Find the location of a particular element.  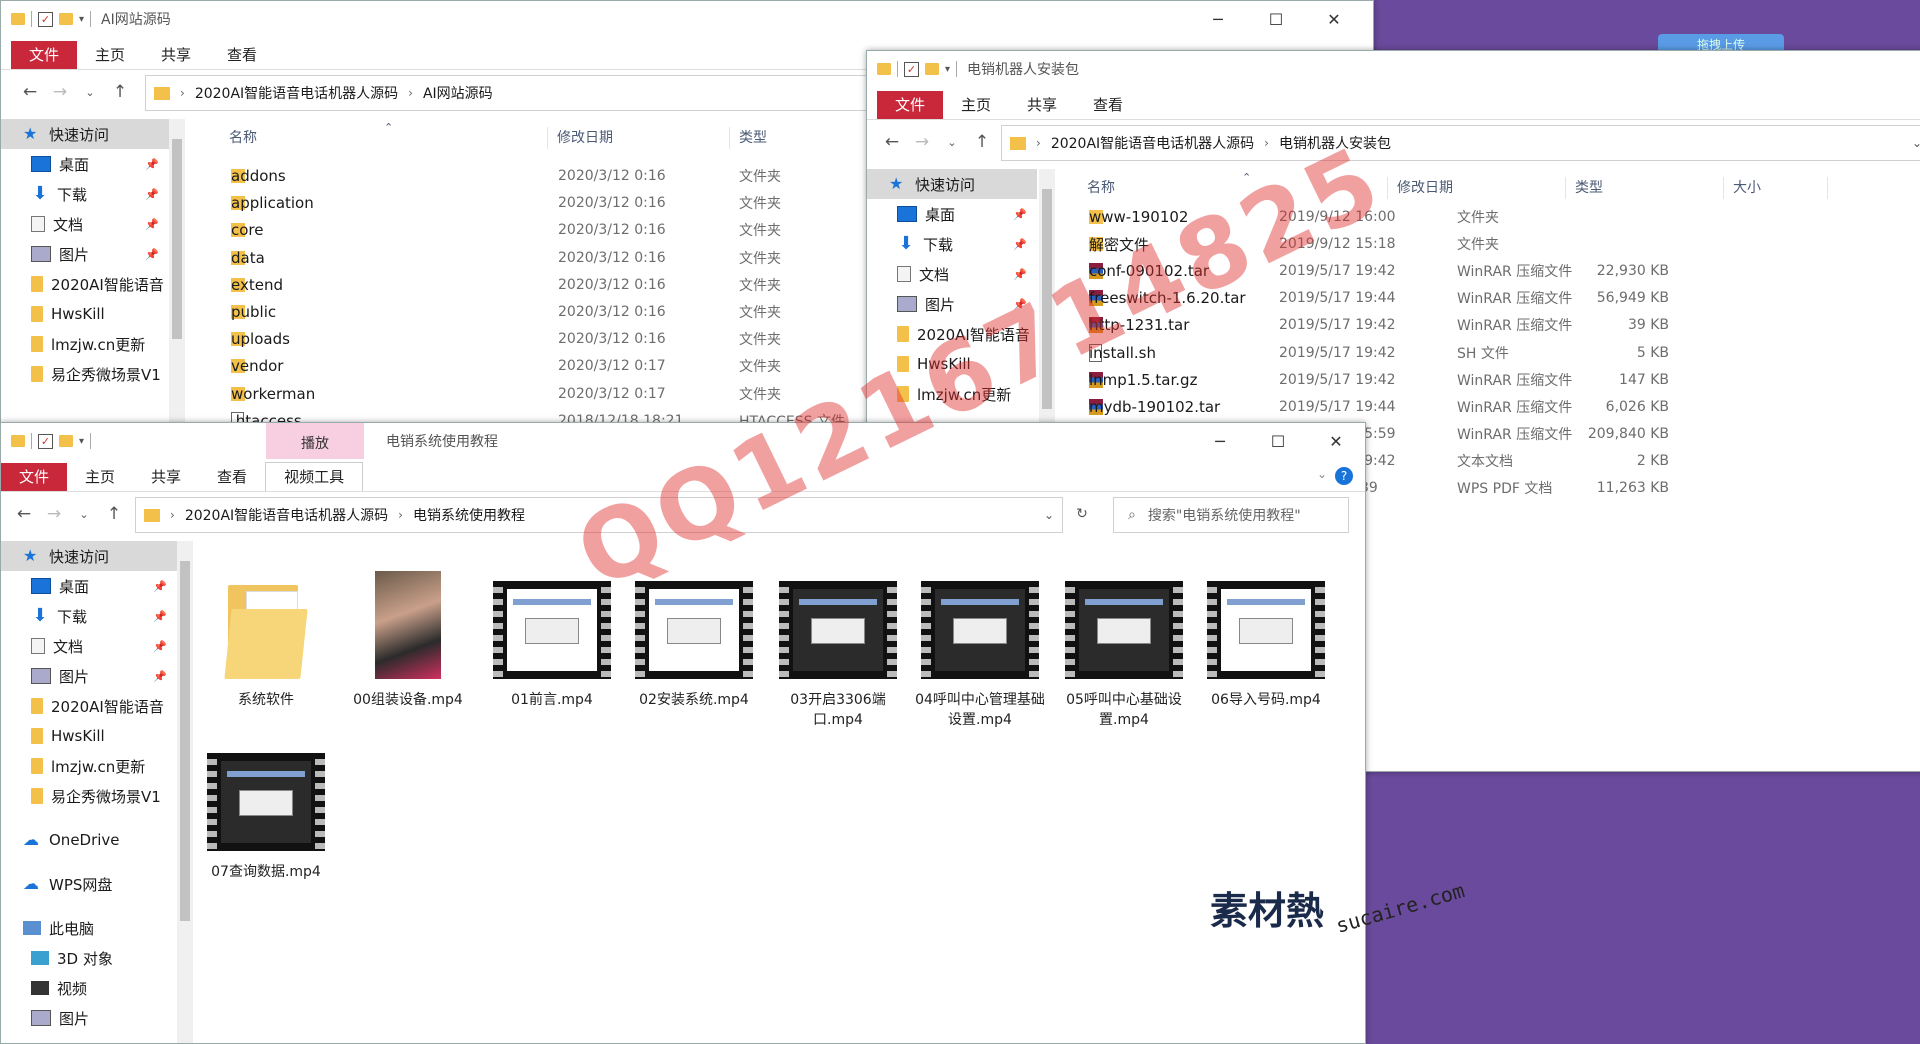

file-tile: 00组装设备.mp4 is located at coordinates (408, 635).